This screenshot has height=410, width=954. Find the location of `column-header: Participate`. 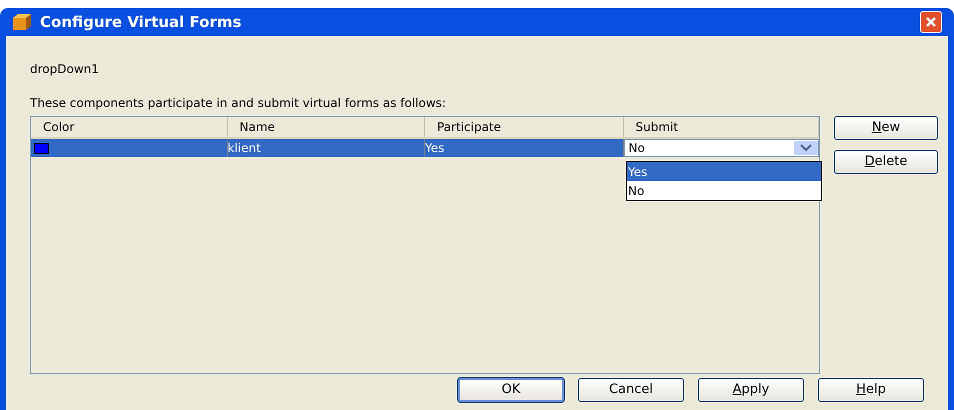

column-header: Participate is located at coordinates (469, 127).